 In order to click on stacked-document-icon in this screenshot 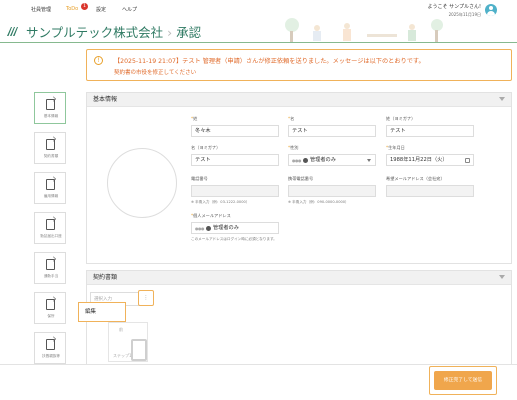, I will do `click(139, 350)`.